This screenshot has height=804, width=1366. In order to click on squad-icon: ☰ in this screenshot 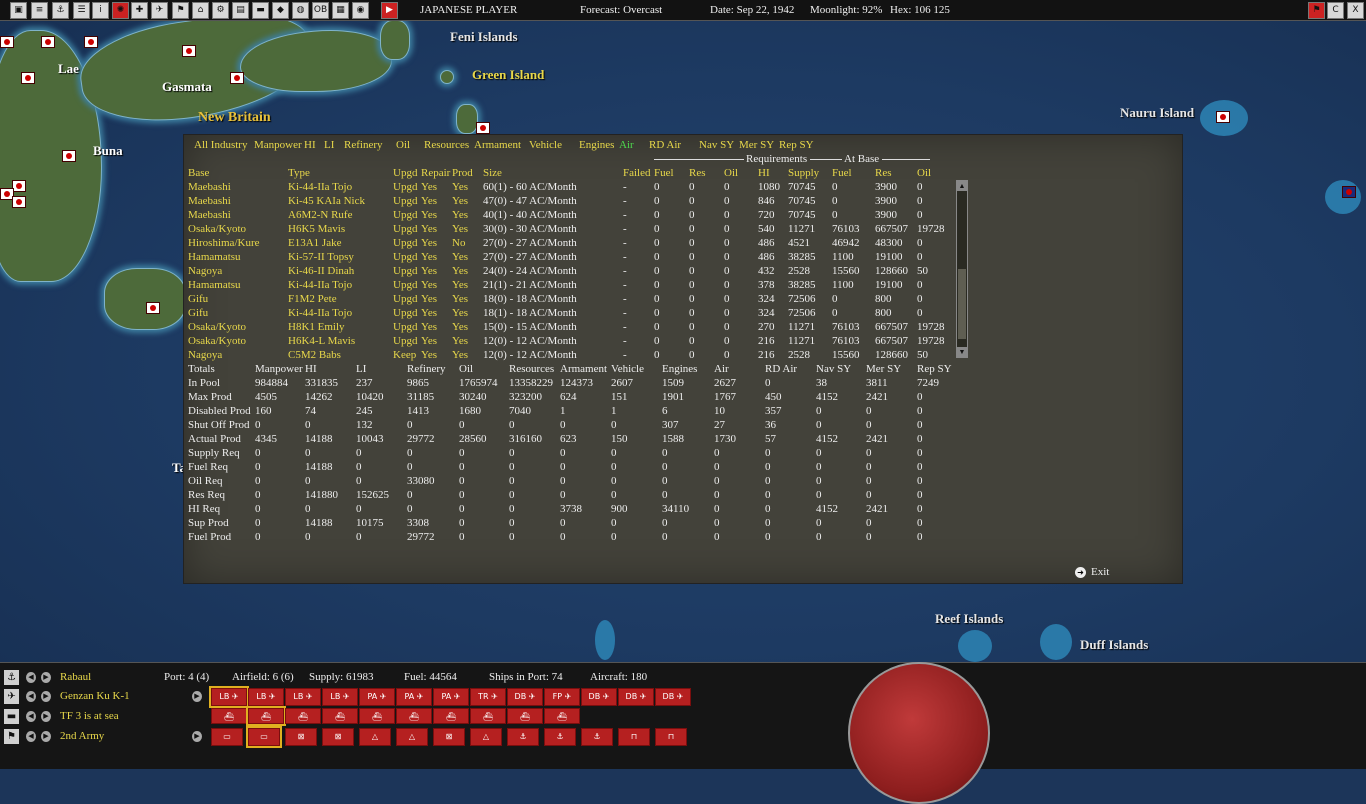, I will do `click(81, 10)`.